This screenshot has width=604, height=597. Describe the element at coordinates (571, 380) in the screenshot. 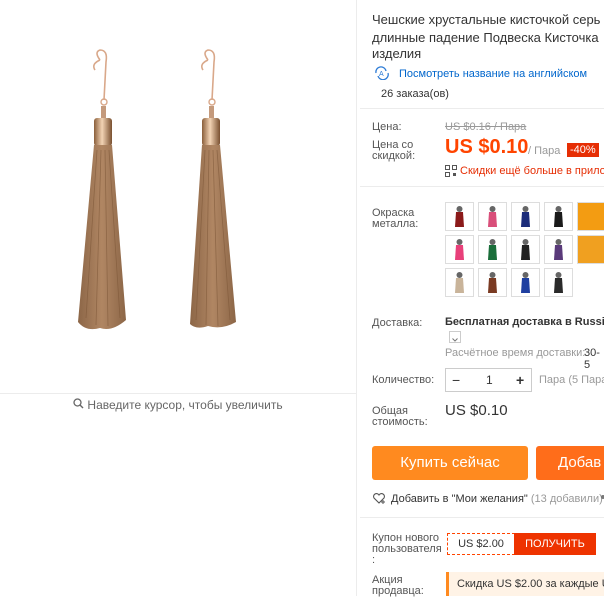

I see `quantity-unit-note: Пара (5 Пара` at that location.